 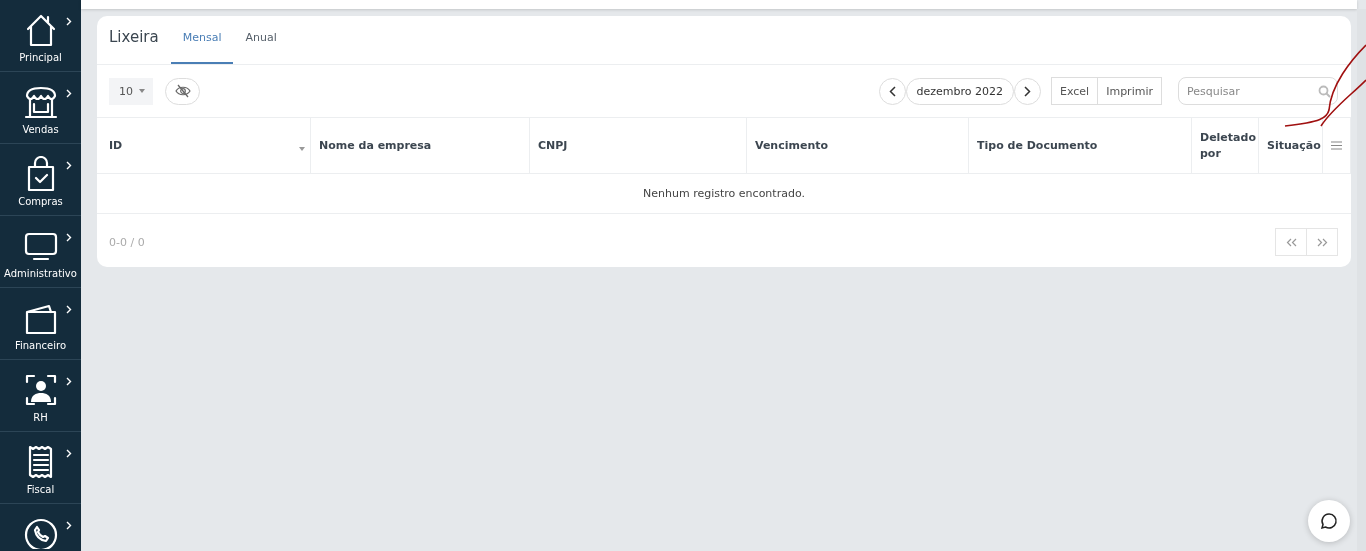 I want to click on sidebar-item: Fiscal, so click(x=40, y=468).